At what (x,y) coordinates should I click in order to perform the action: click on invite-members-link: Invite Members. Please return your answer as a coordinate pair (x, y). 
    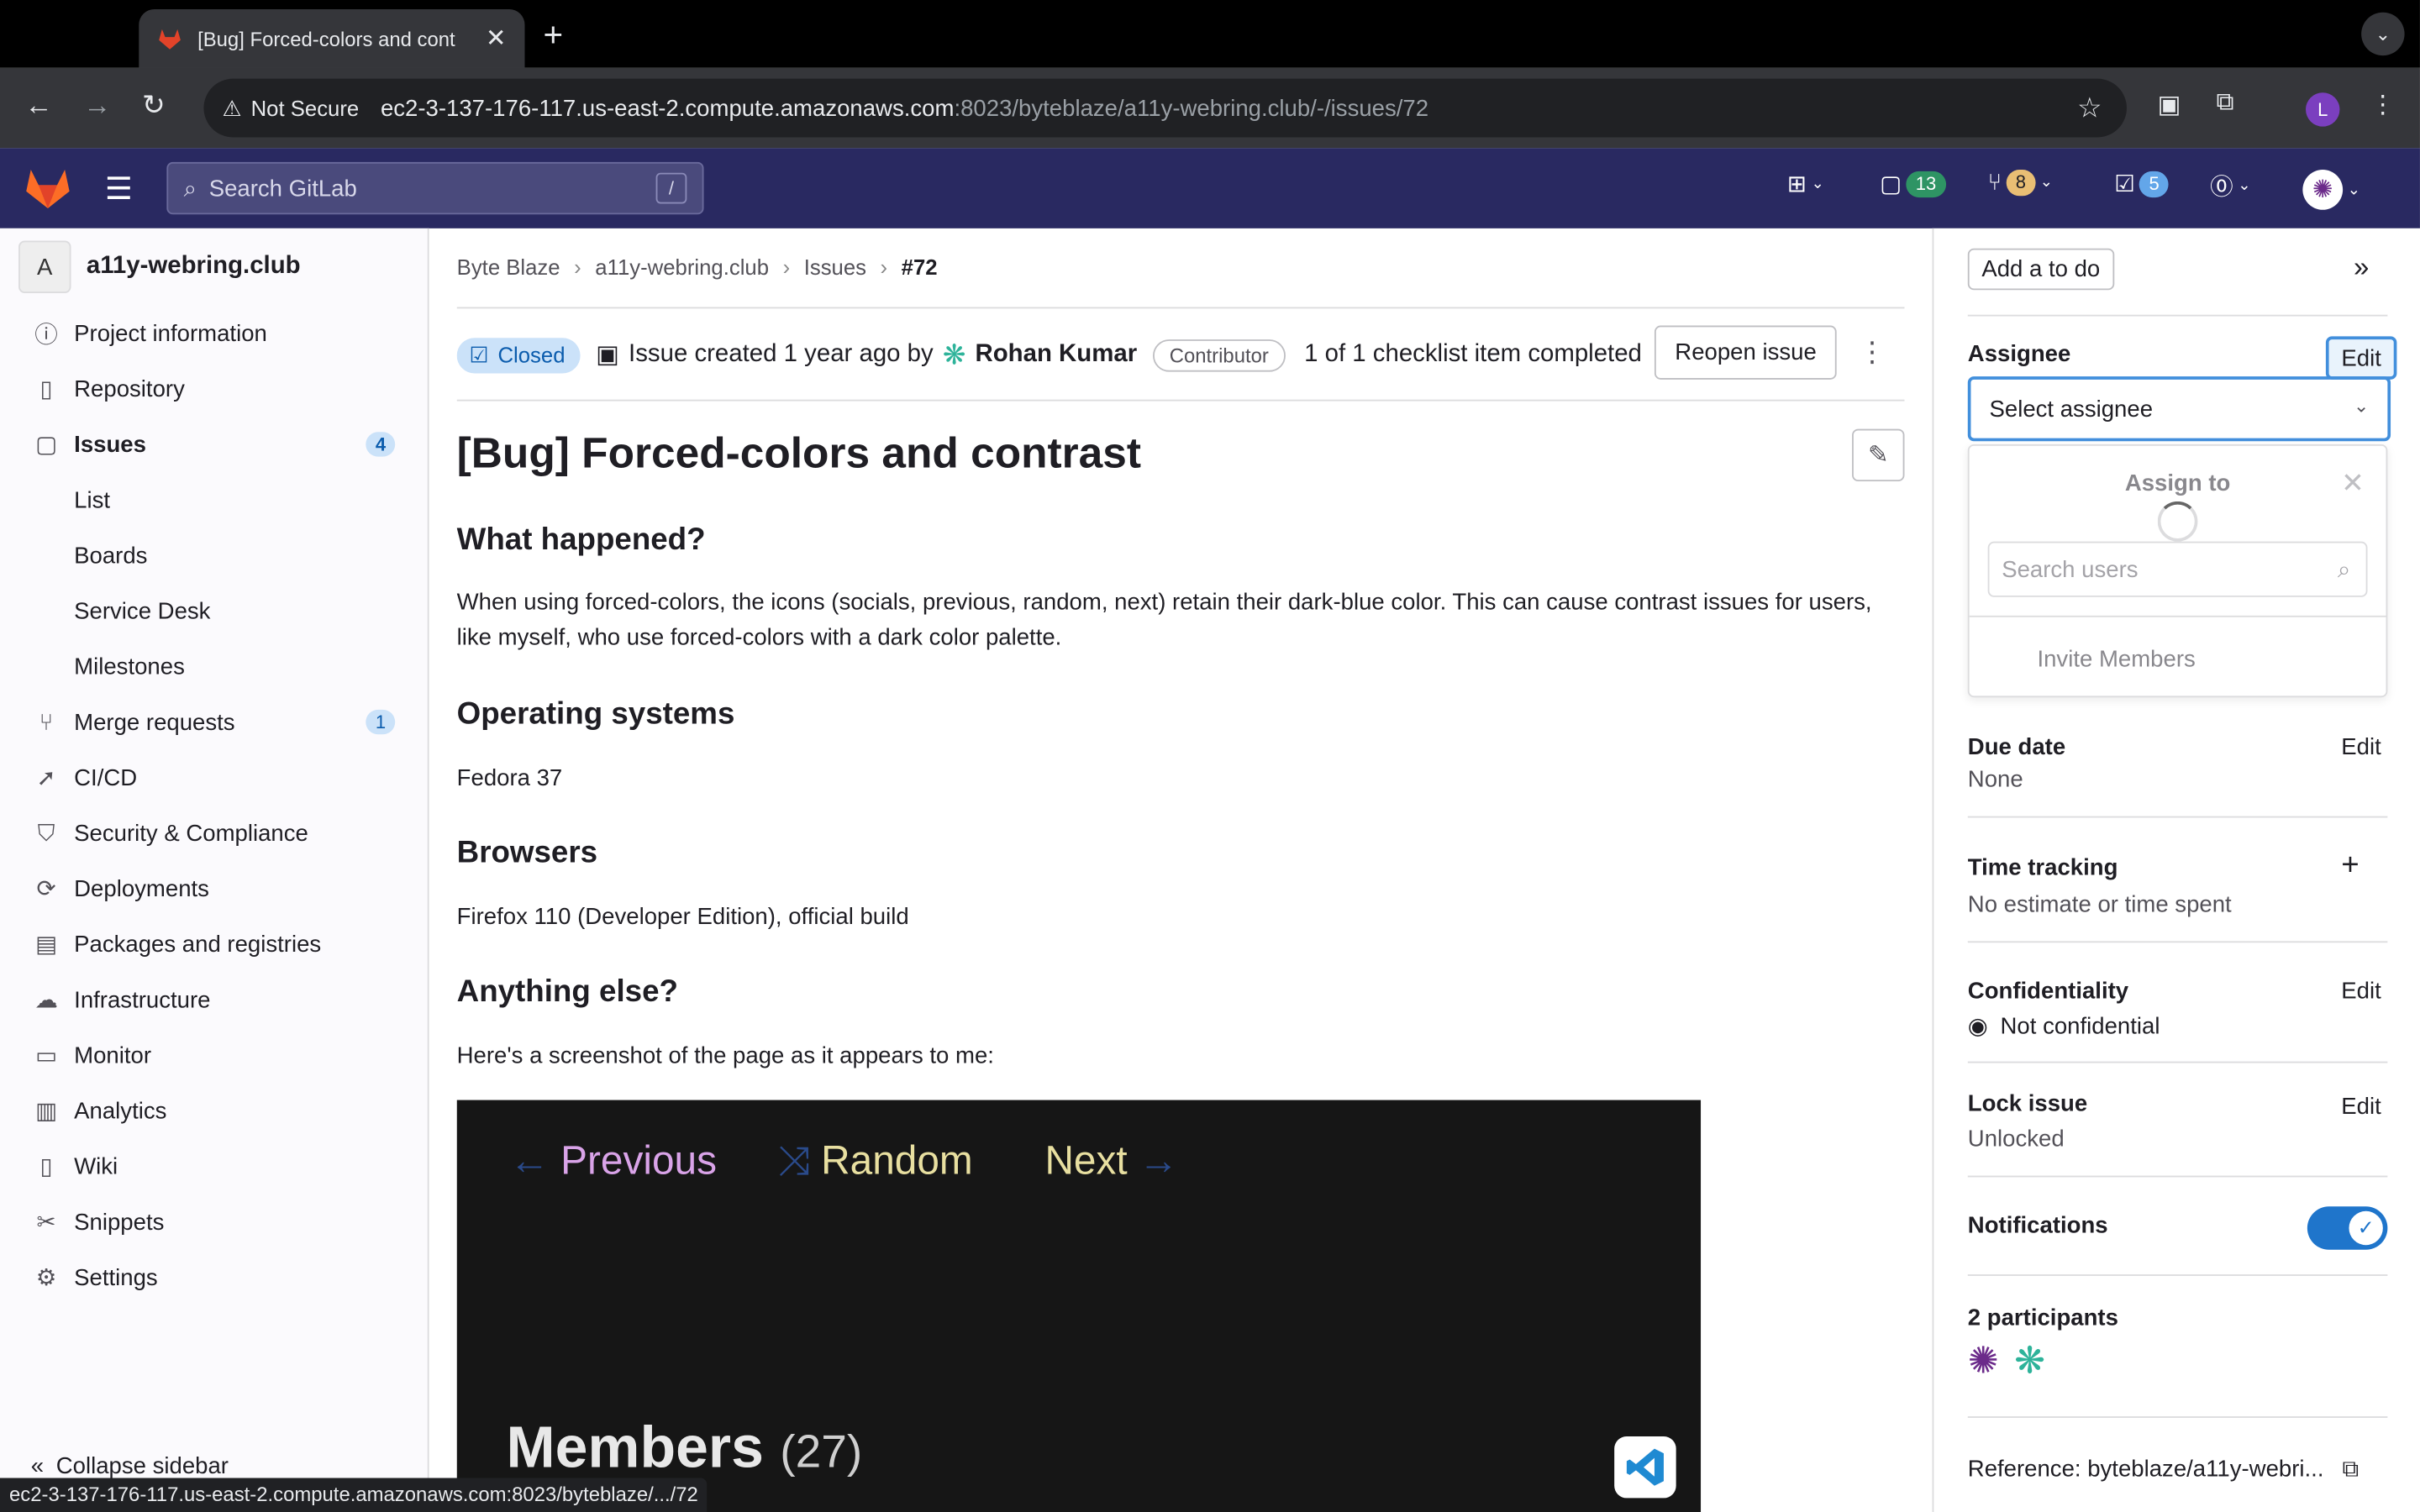
    Looking at the image, I should click on (2116, 660).